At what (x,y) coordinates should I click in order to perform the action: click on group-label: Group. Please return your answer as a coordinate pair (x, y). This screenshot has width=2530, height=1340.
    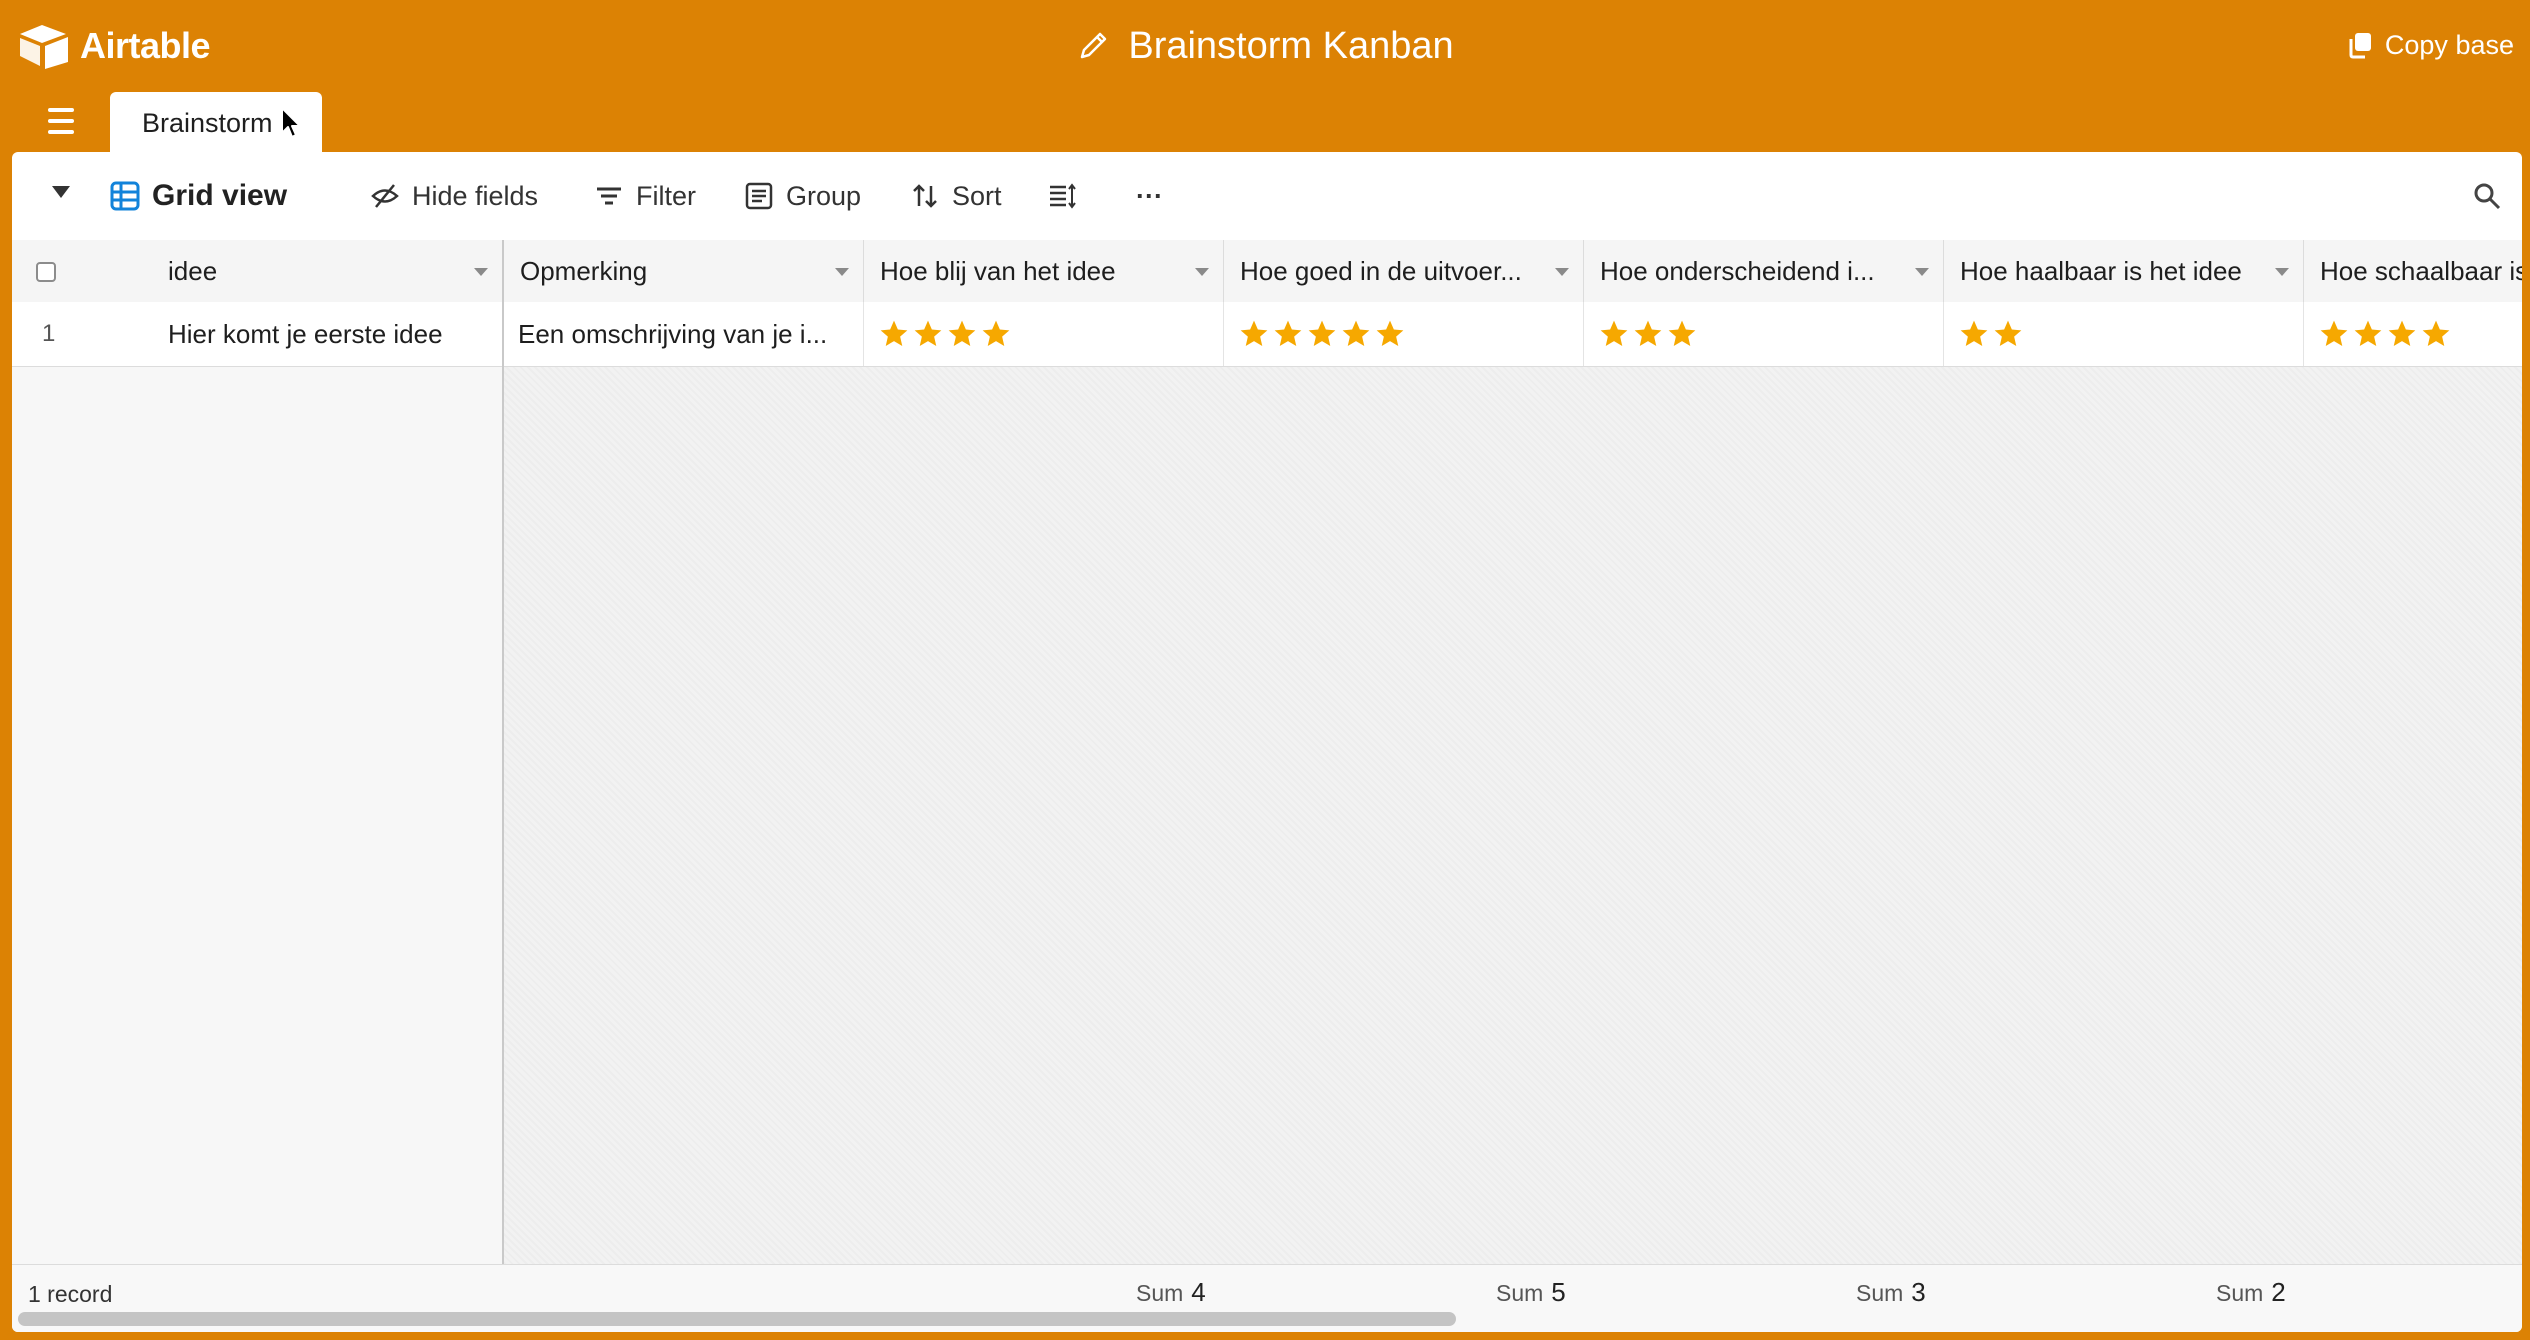
    Looking at the image, I should click on (824, 195).